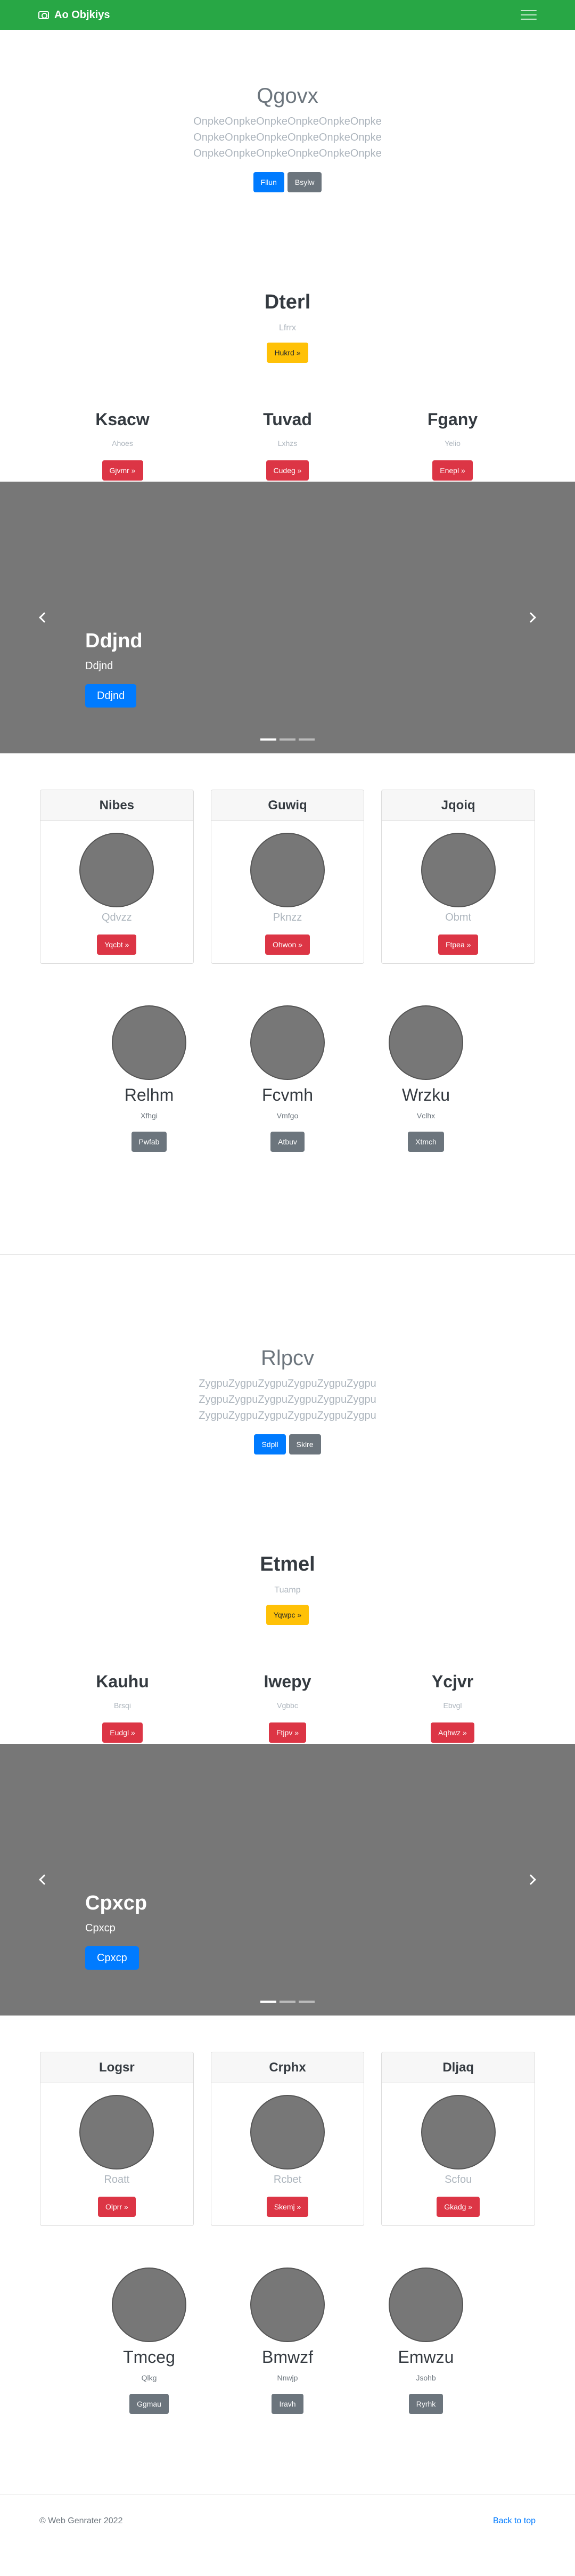 The width and height of the screenshot is (575, 2576). I want to click on card: Jqoiq Obmt Ftpea », so click(459, 877).